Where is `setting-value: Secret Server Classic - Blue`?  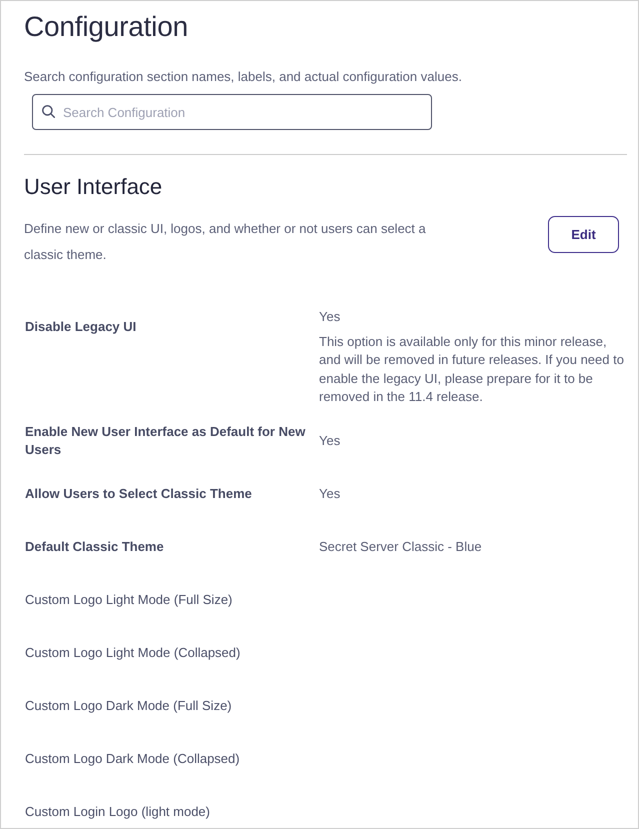
setting-value: Secret Server Classic - Blue is located at coordinates (401, 547).